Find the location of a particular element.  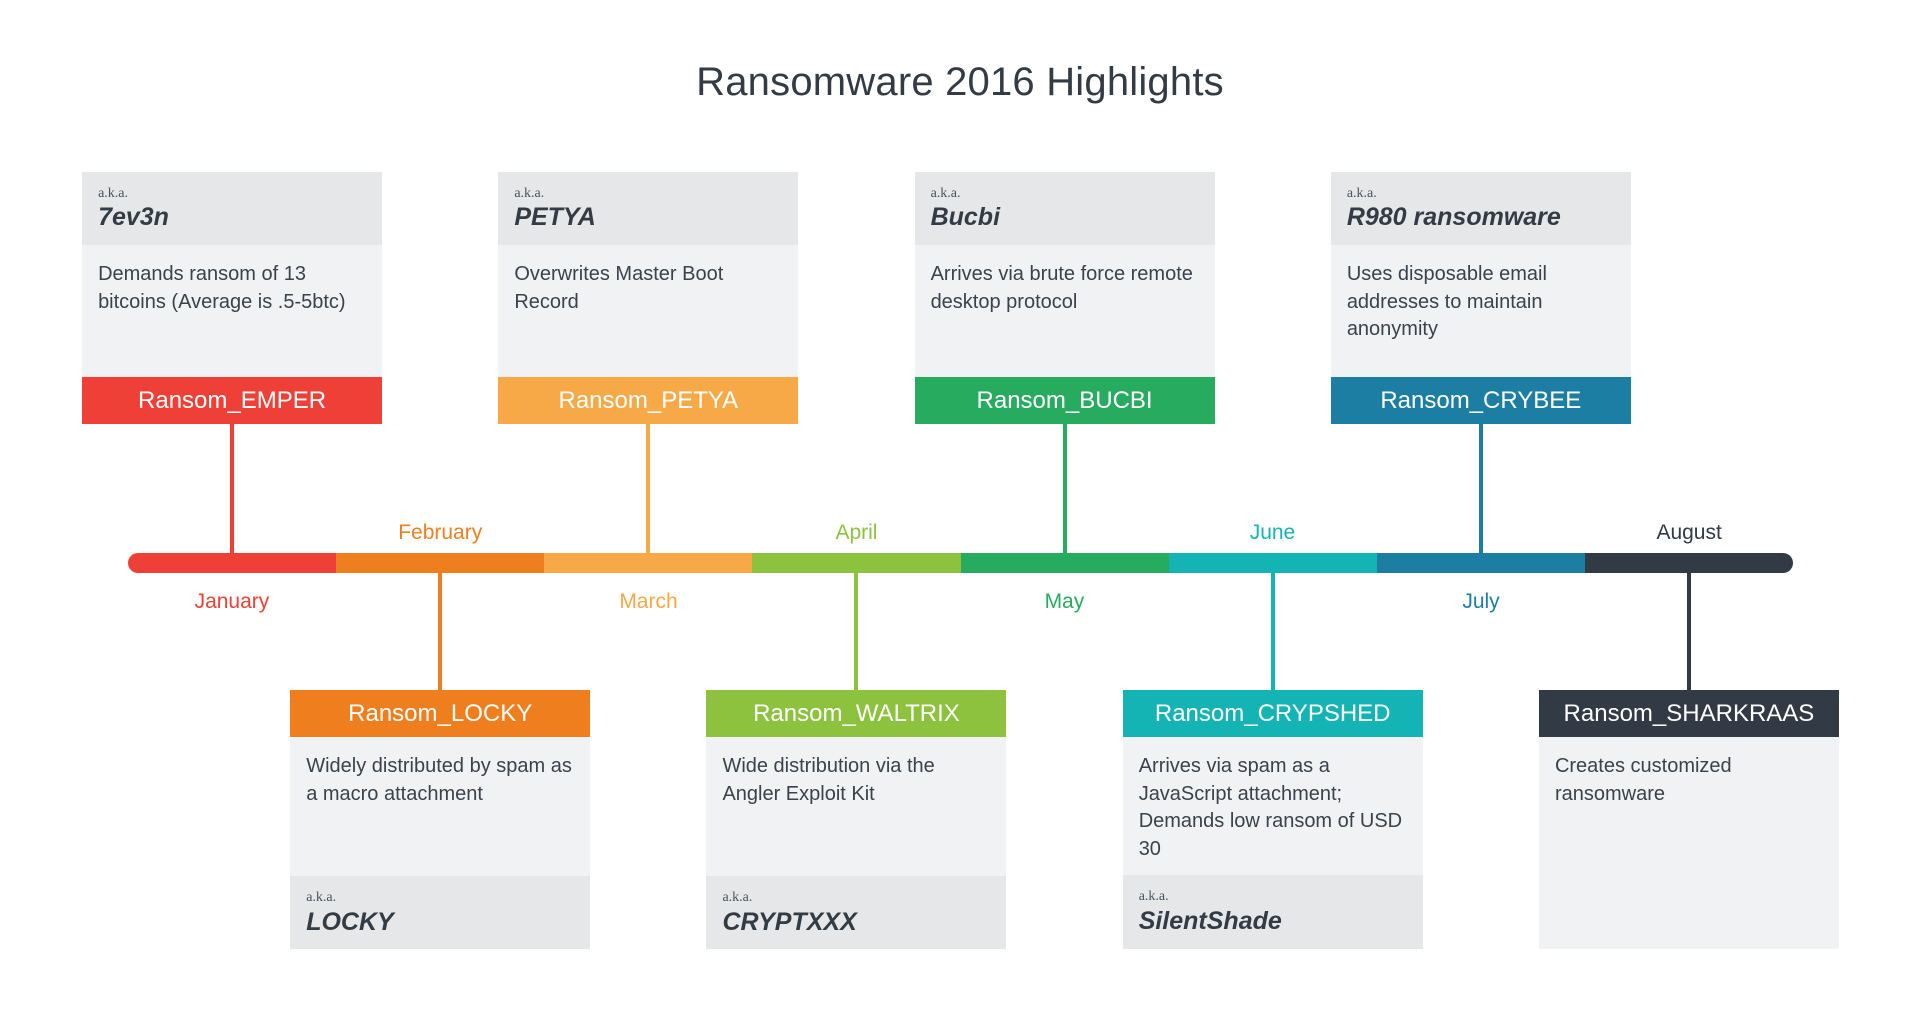

aka-name: R980 ransomware is located at coordinates (1453, 217).